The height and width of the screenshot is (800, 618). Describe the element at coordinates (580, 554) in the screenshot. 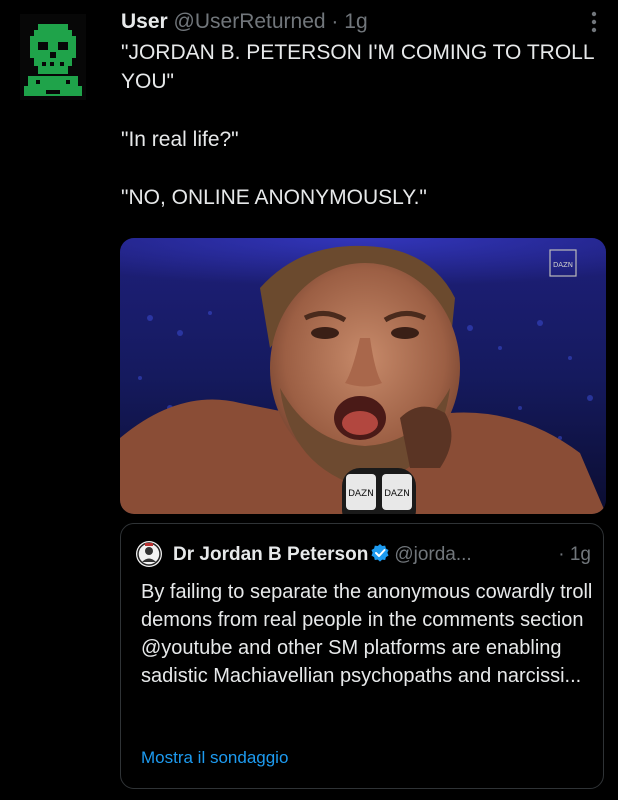

I see `quoted-time: 1g` at that location.